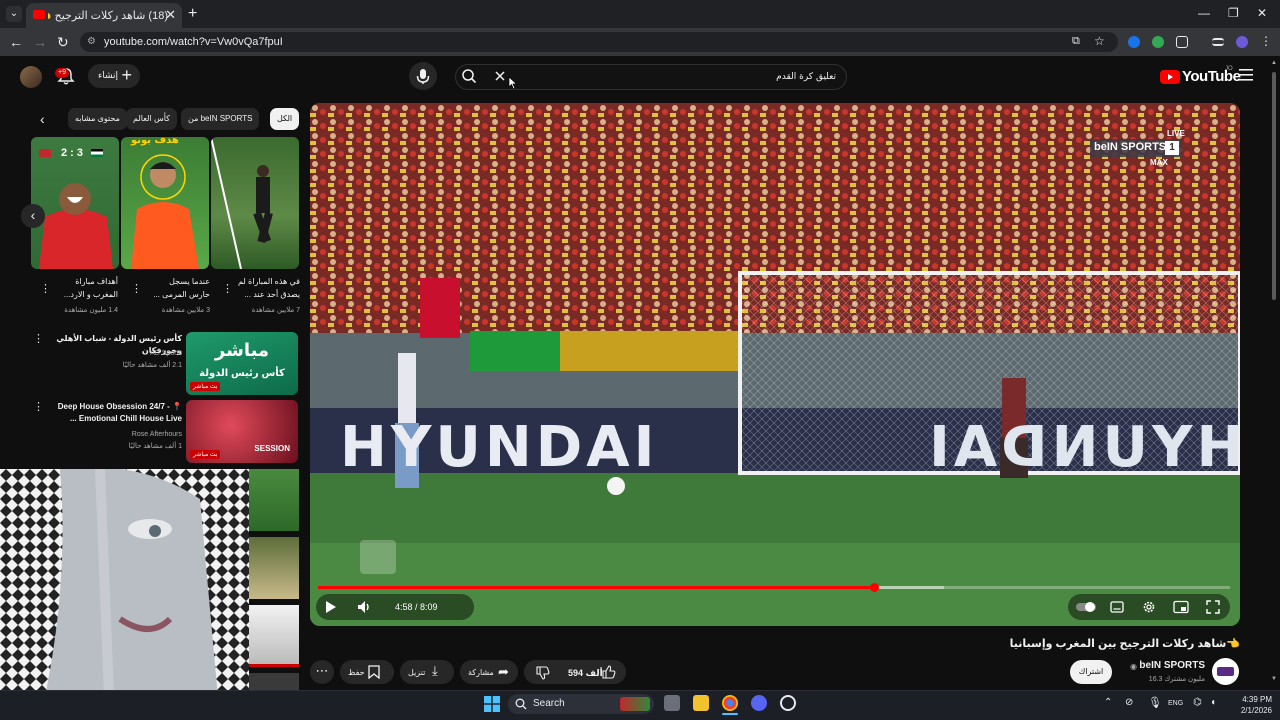 The image size is (1280, 720). What do you see at coordinates (63, 42) in the screenshot?
I see `reload-icon: ↻` at bounding box center [63, 42].